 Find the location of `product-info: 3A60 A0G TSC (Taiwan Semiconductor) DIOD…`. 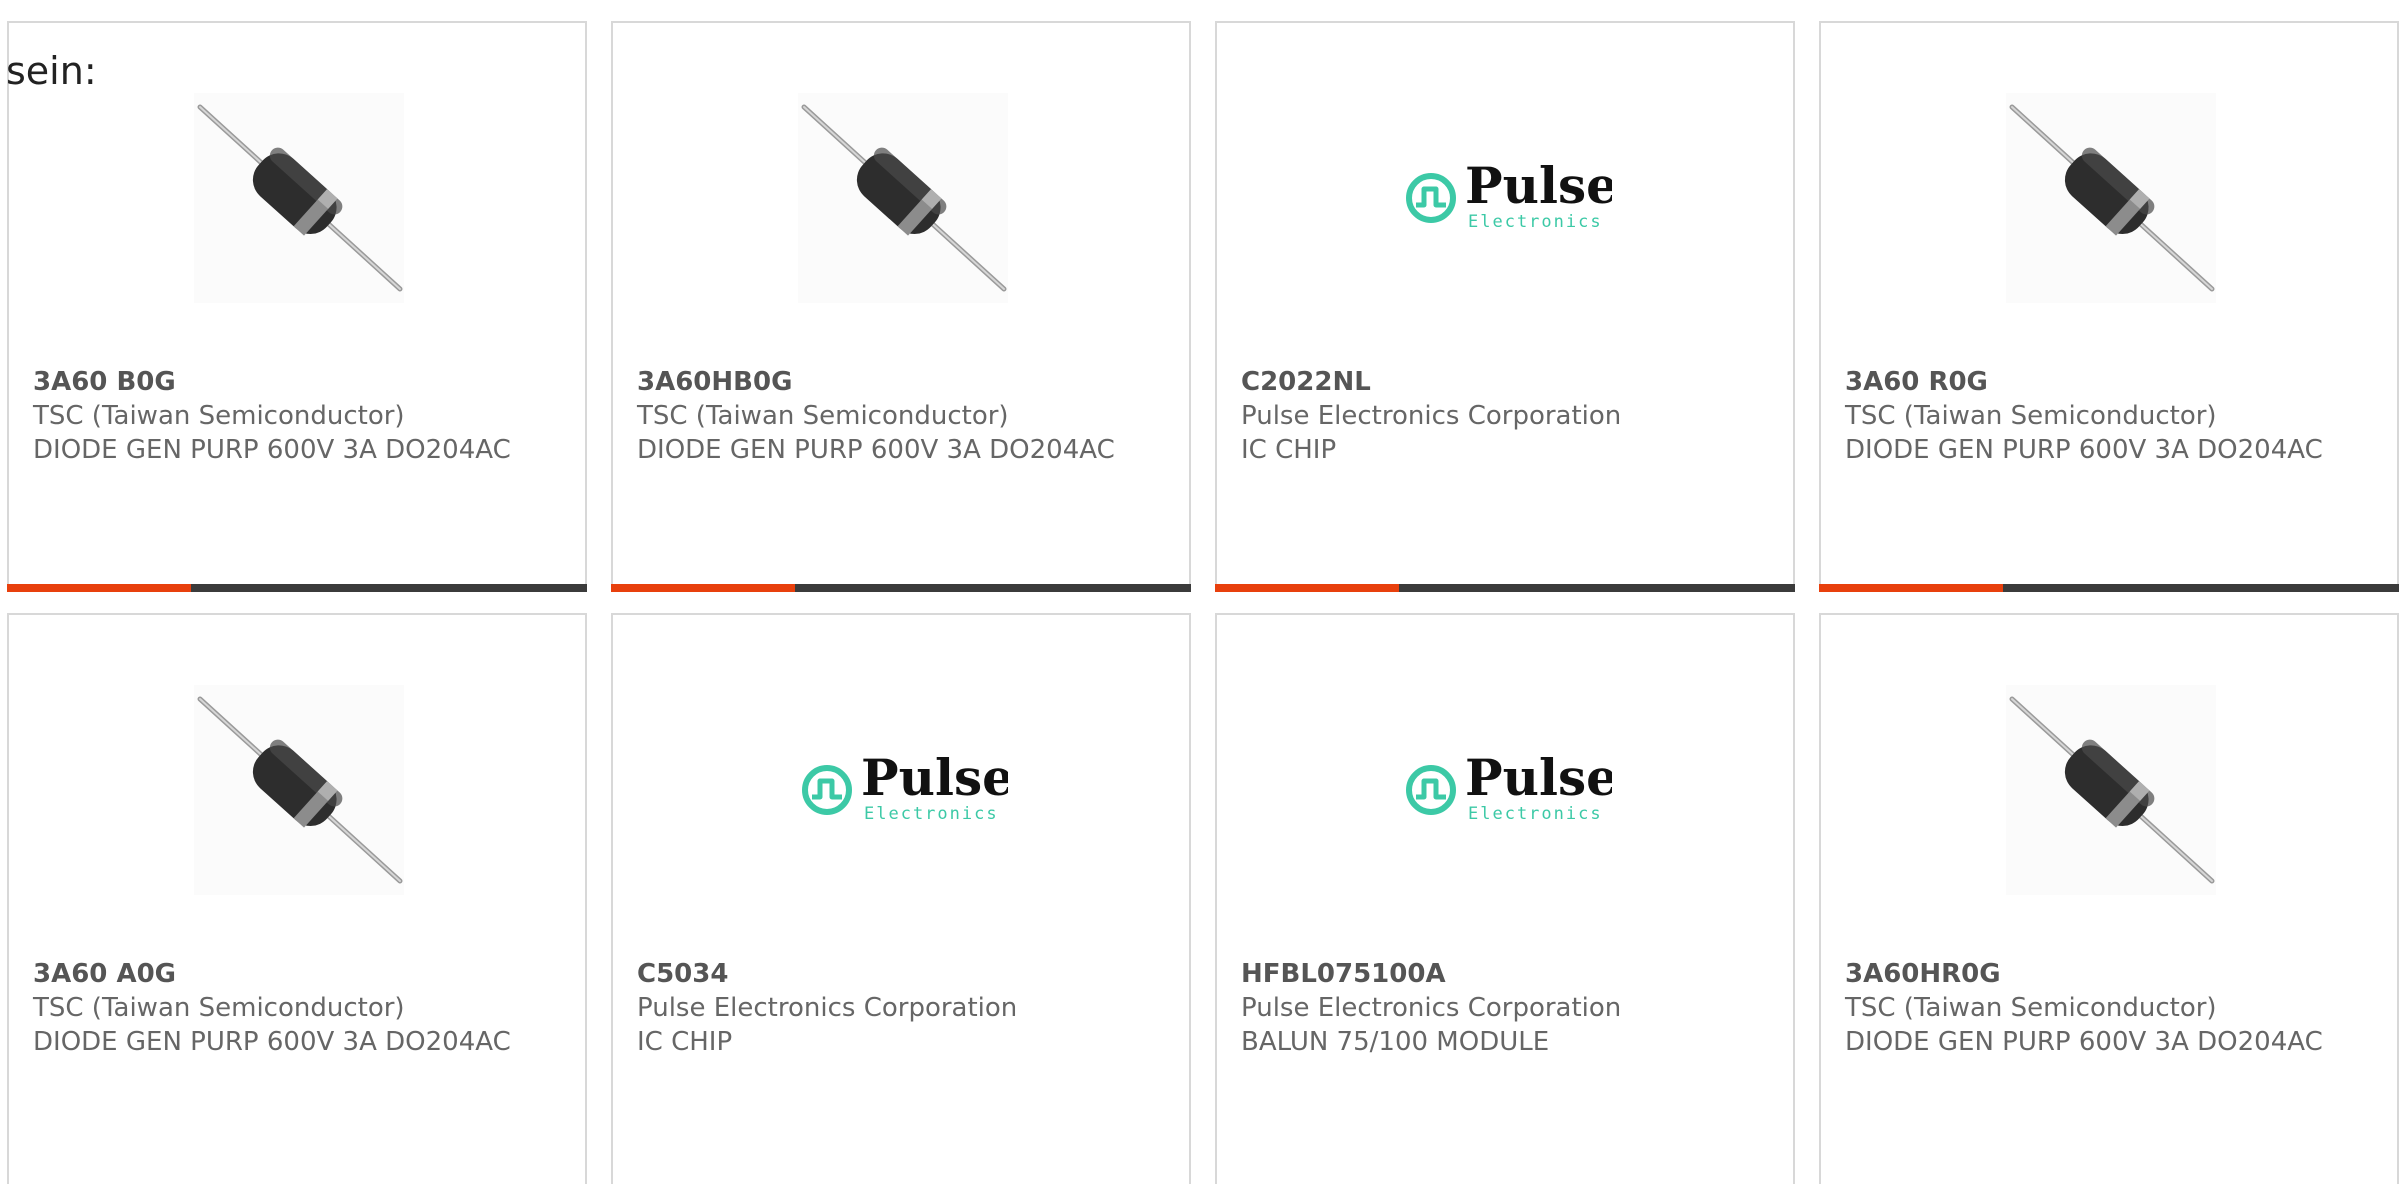

product-info: 3A60 A0G TSC (Taiwan Semiconductor) DIOD… is located at coordinates (299, 1008).